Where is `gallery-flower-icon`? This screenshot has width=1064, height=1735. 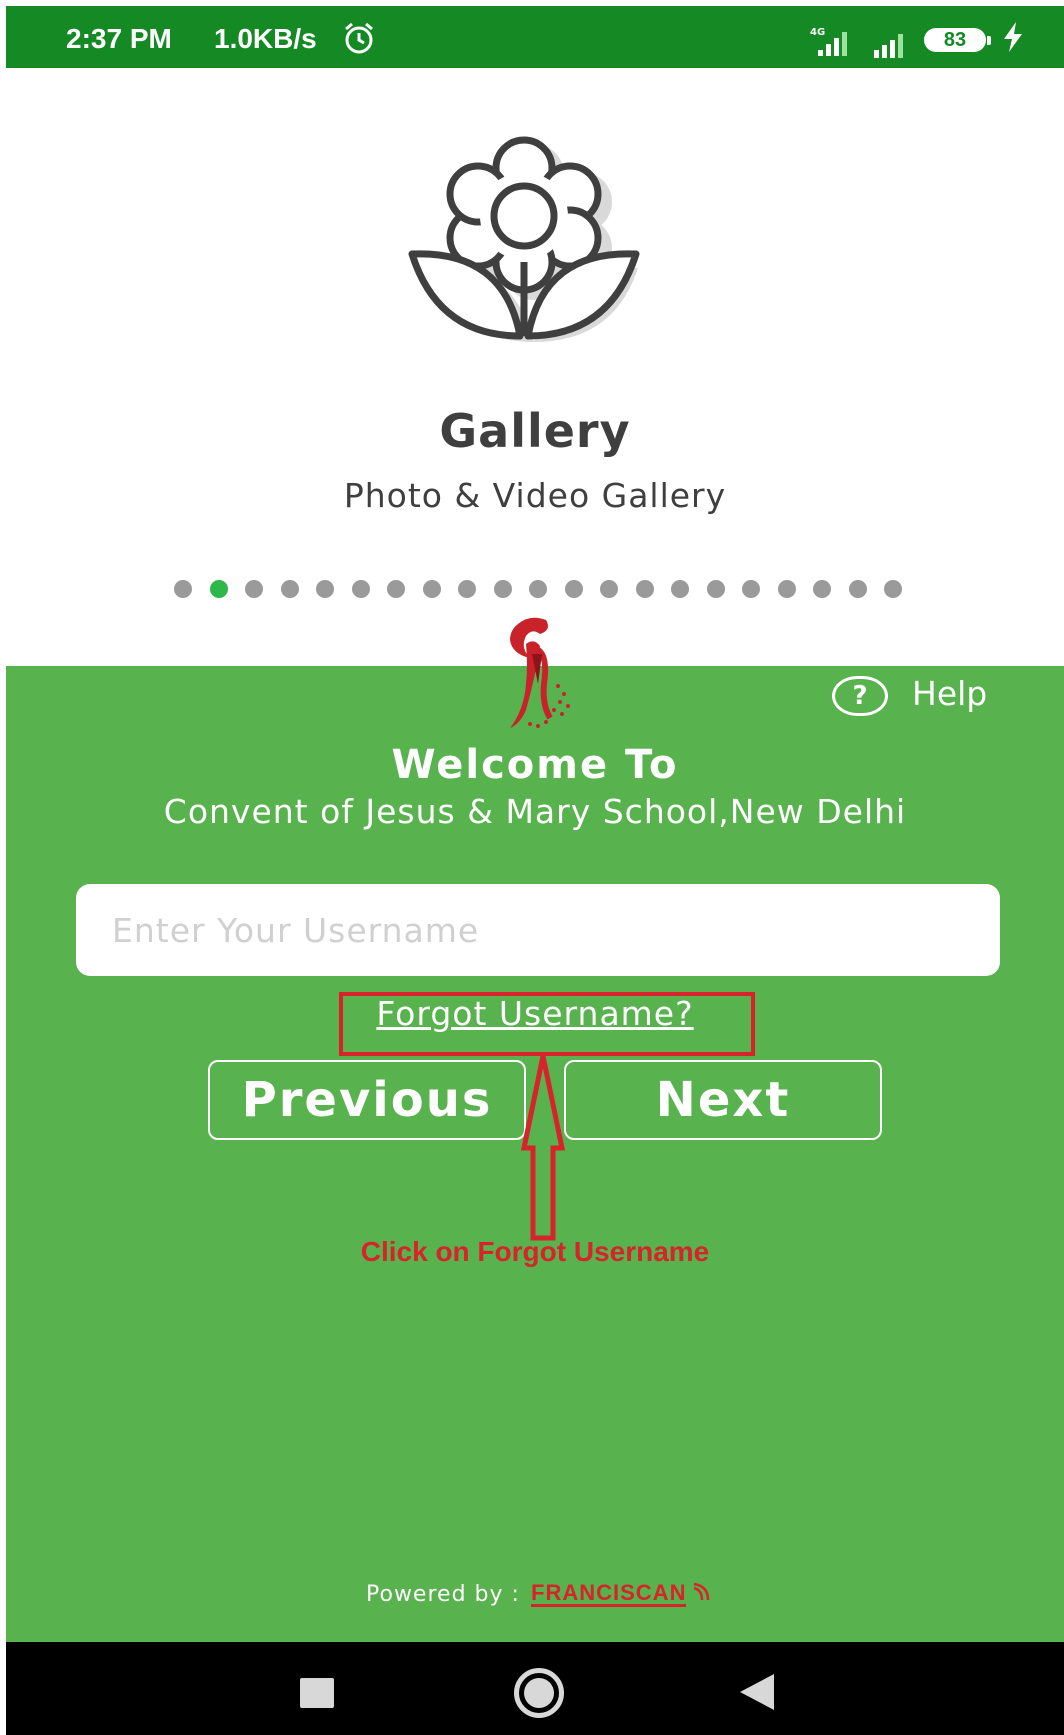
gallery-flower-icon is located at coordinates (524, 239).